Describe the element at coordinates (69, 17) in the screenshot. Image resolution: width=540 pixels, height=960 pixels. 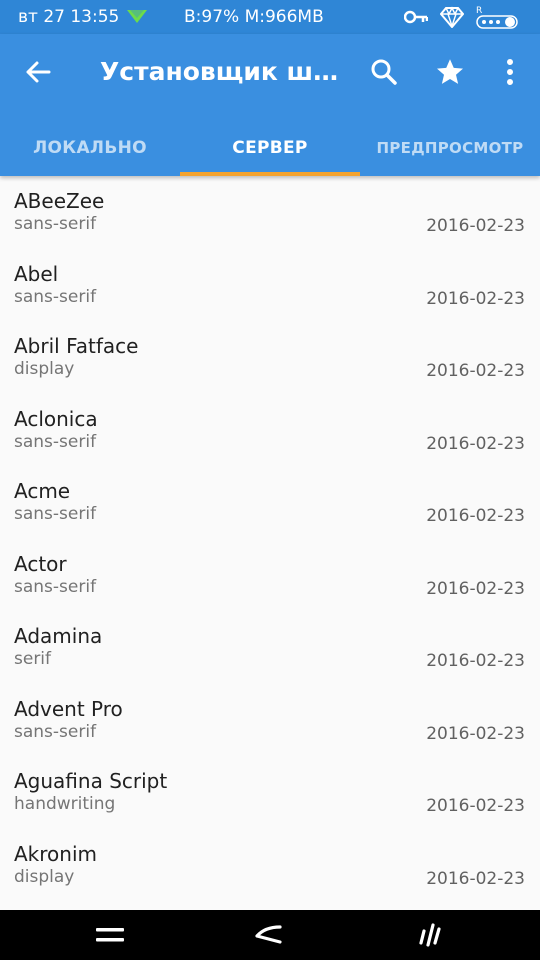
I see `status-clock: вт 27 13:55` at that location.